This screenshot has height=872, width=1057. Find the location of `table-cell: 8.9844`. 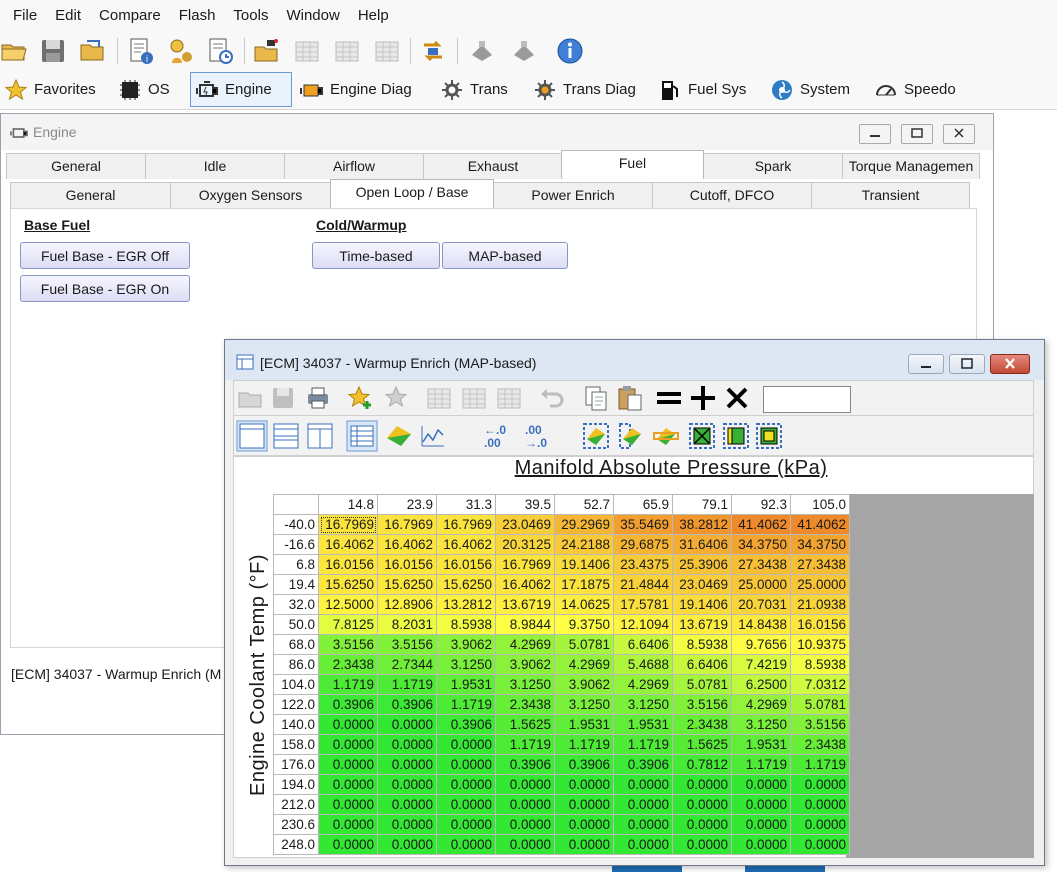

table-cell: 8.9844 is located at coordinates (525, 624).